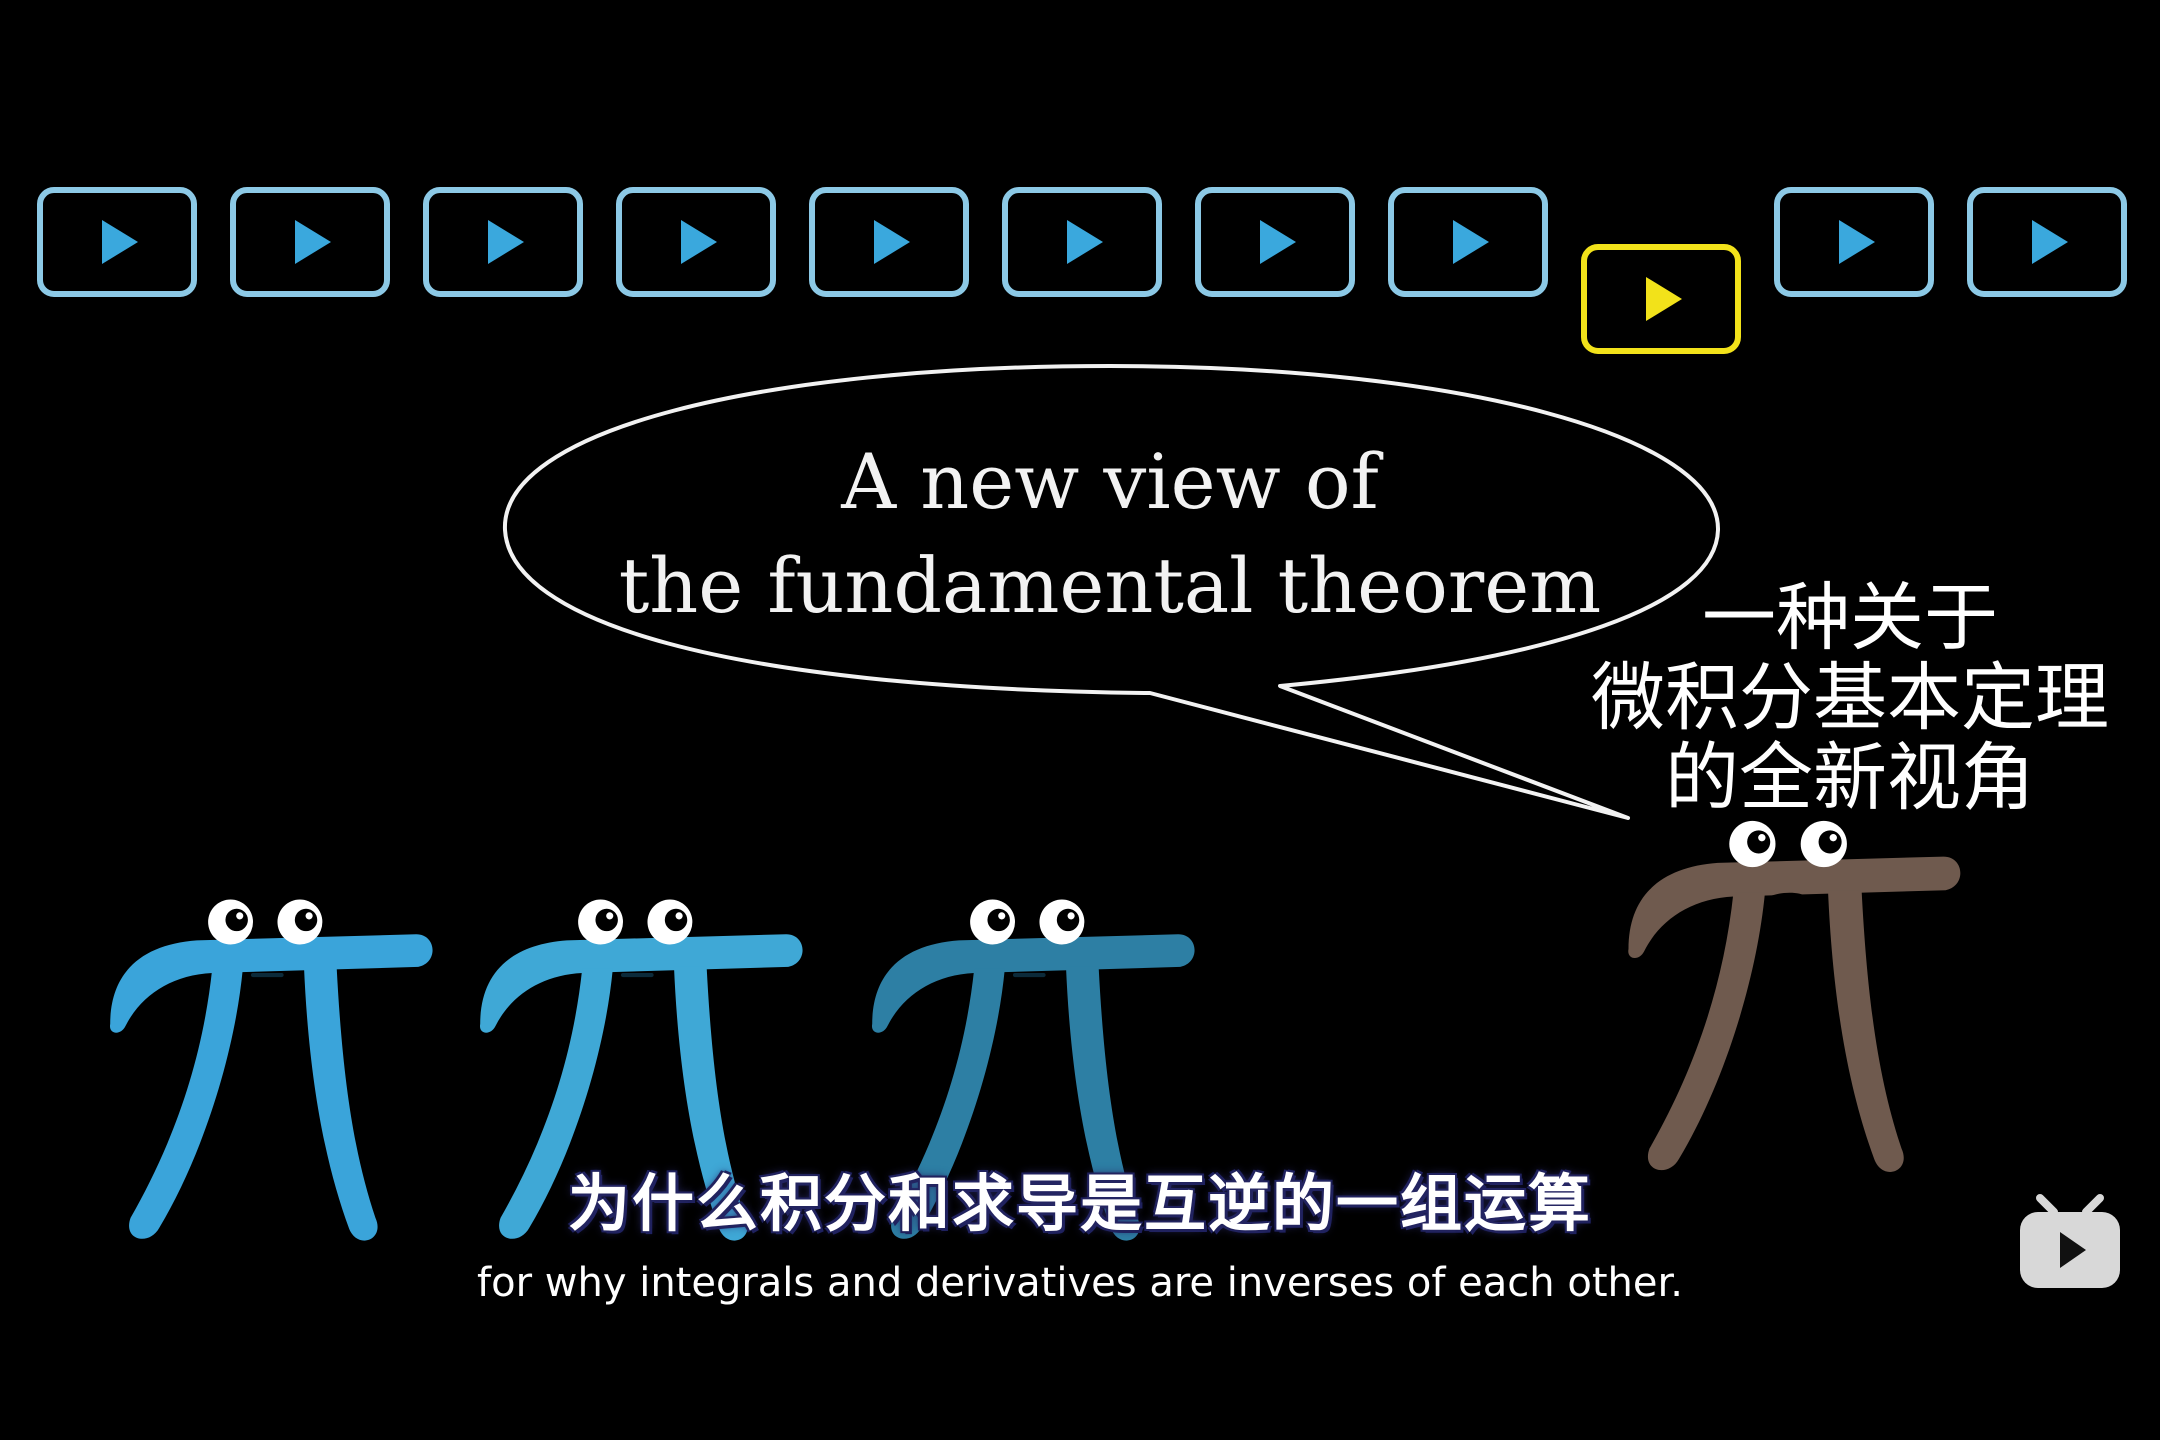 Image resolution: width=2160 pixels, height=1440 pixels. I want to click on annotation-line-1: 一种关于, so click(1850, 618).